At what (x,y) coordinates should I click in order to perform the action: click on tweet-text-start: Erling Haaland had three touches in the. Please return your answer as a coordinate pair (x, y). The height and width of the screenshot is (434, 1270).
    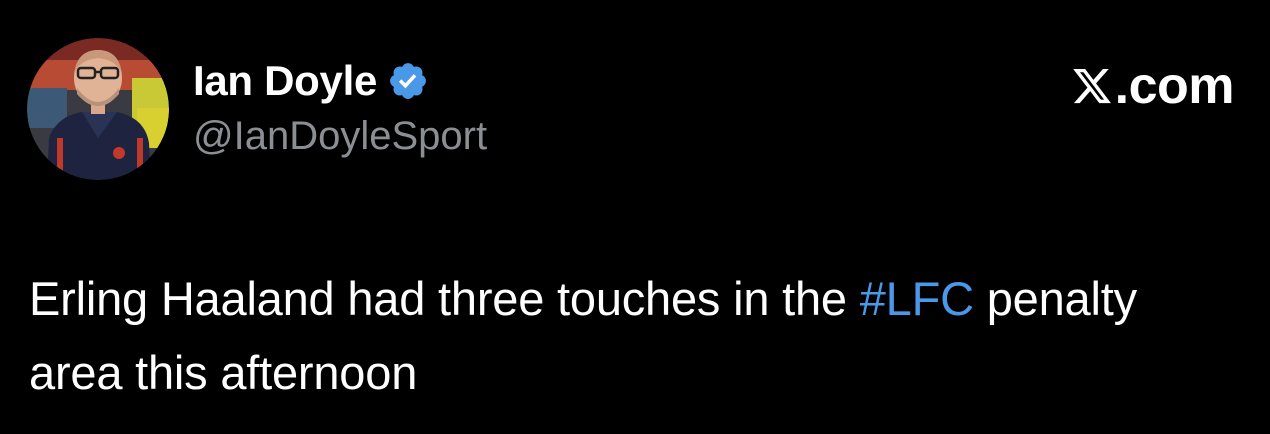
    Looking at the image, I should click on (444, 298).